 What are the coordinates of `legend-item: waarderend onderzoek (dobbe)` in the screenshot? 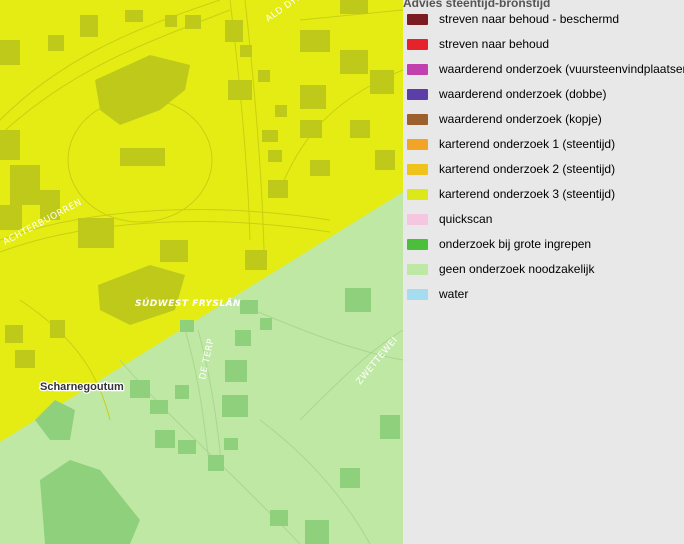 It's located at (506, 94).